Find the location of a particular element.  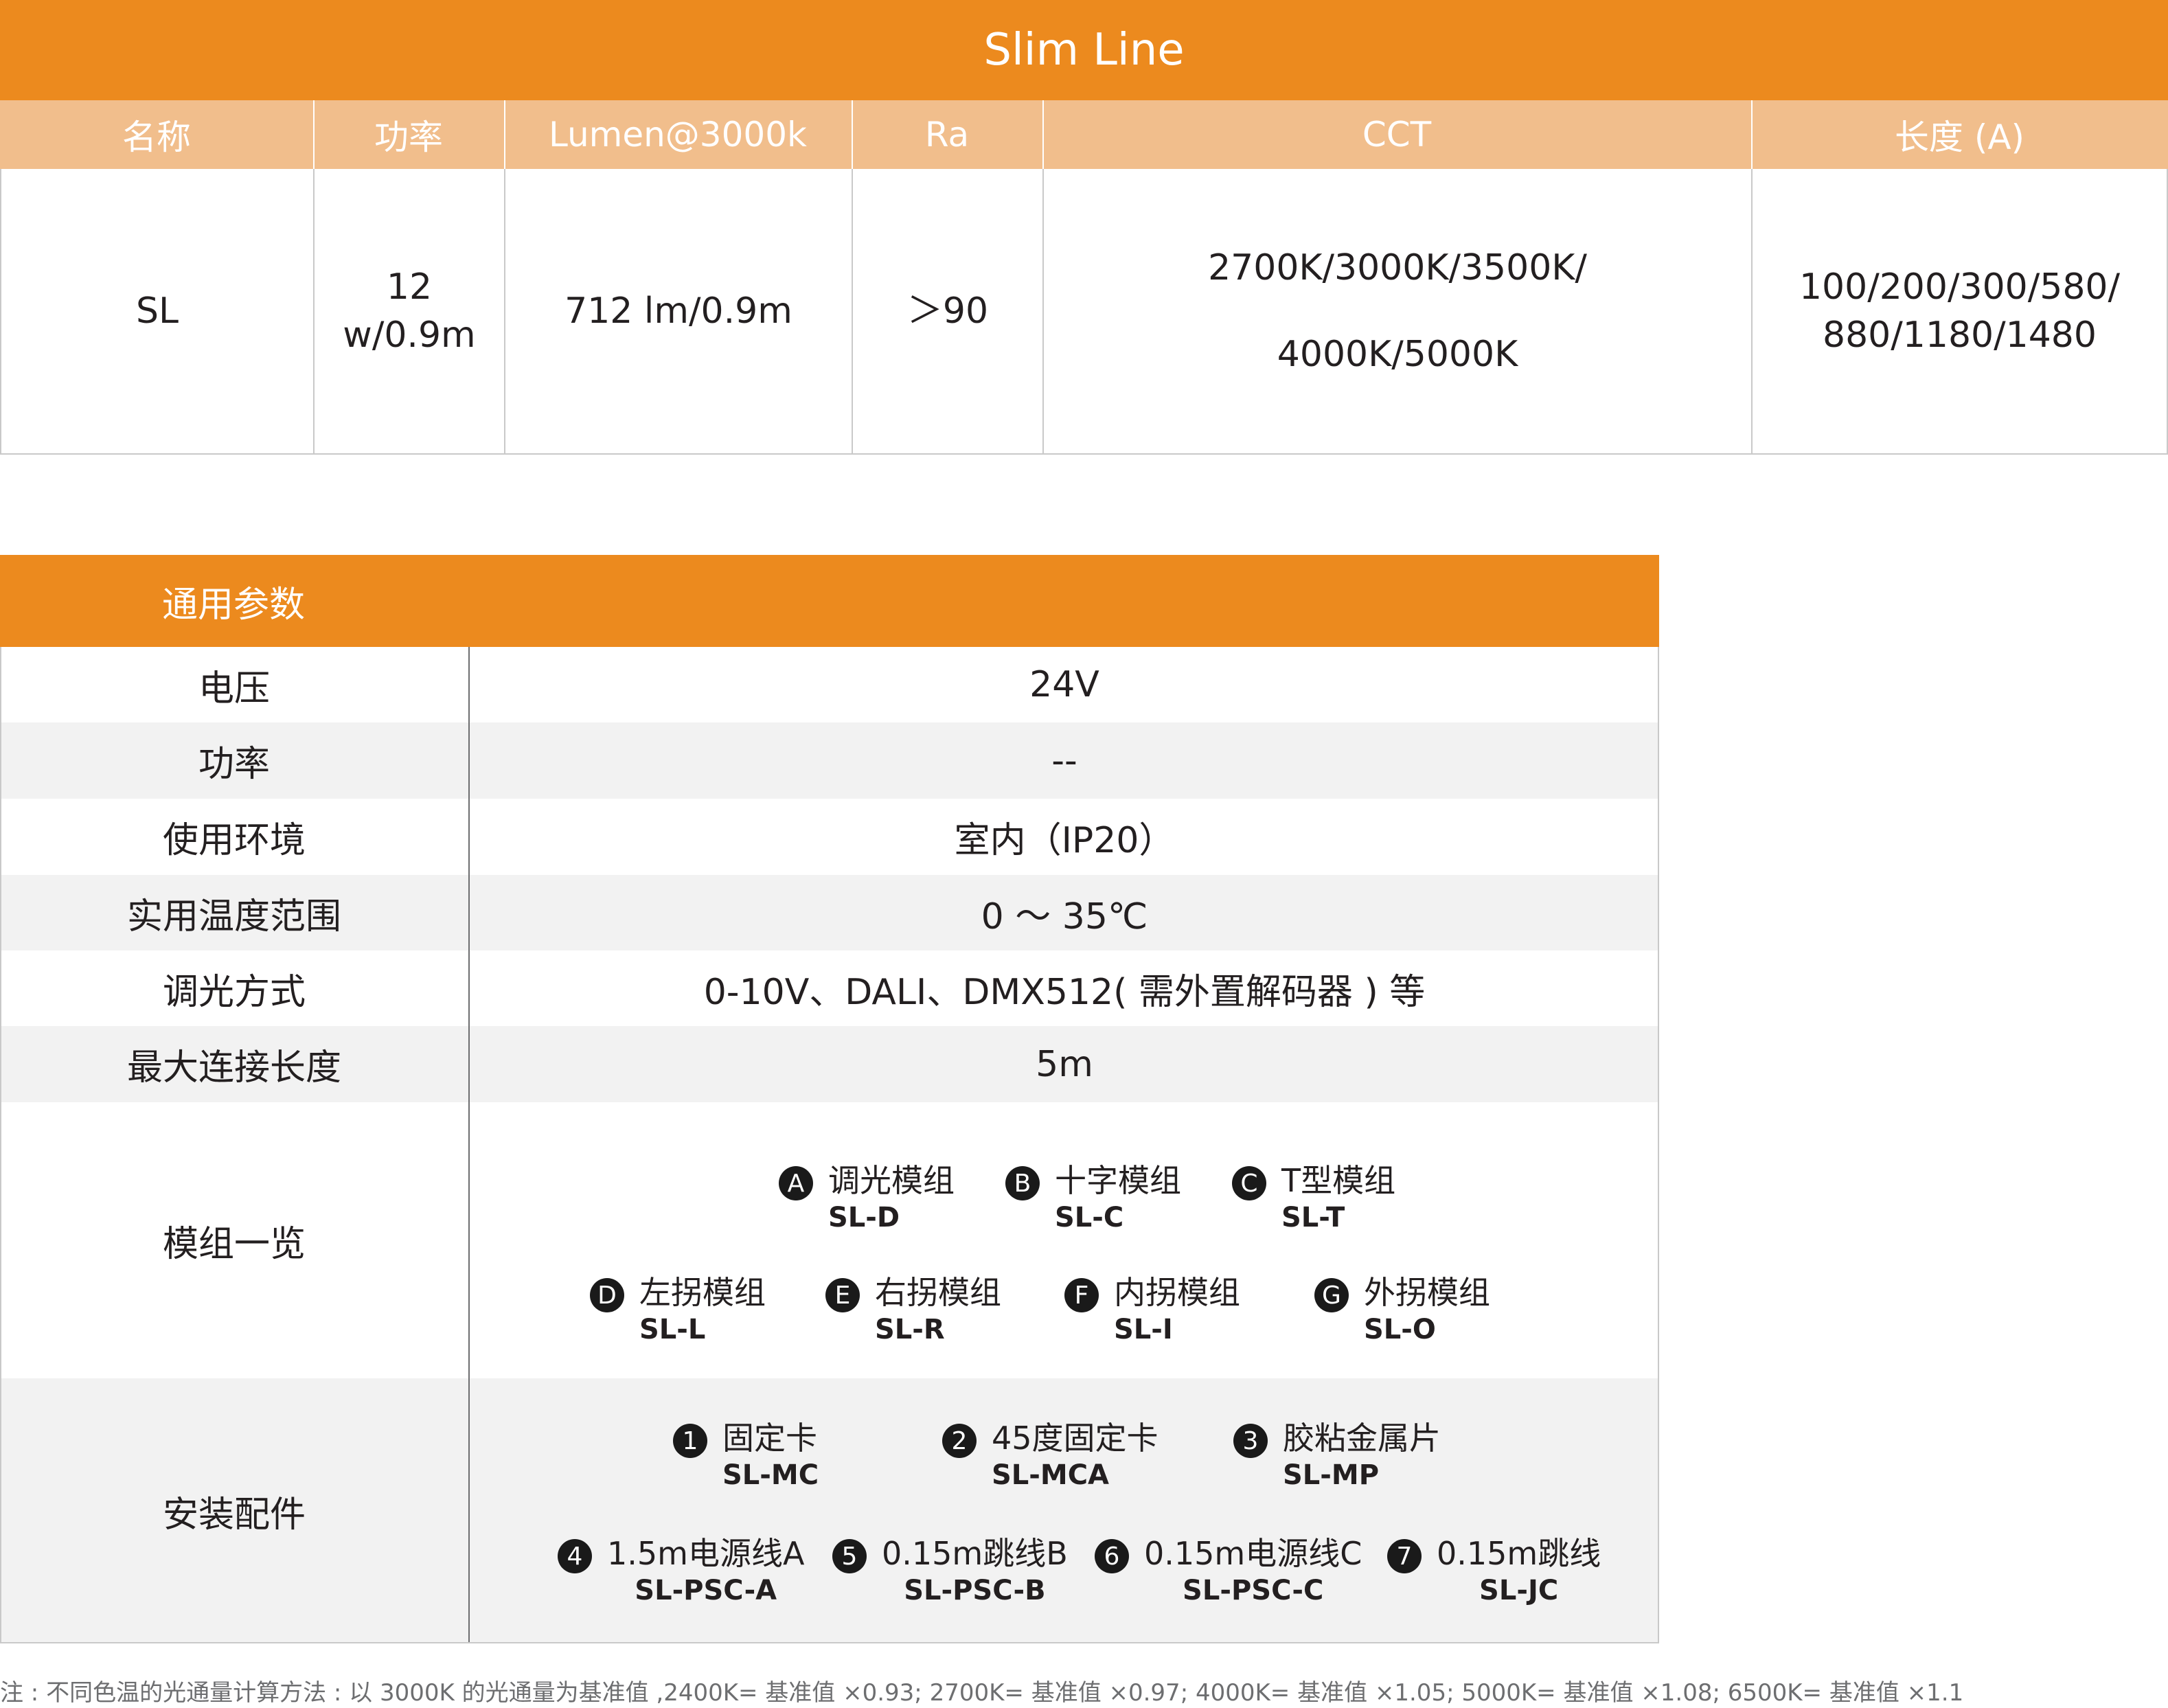

badge-f-icon: F is located at coordinates (1081, 1295).